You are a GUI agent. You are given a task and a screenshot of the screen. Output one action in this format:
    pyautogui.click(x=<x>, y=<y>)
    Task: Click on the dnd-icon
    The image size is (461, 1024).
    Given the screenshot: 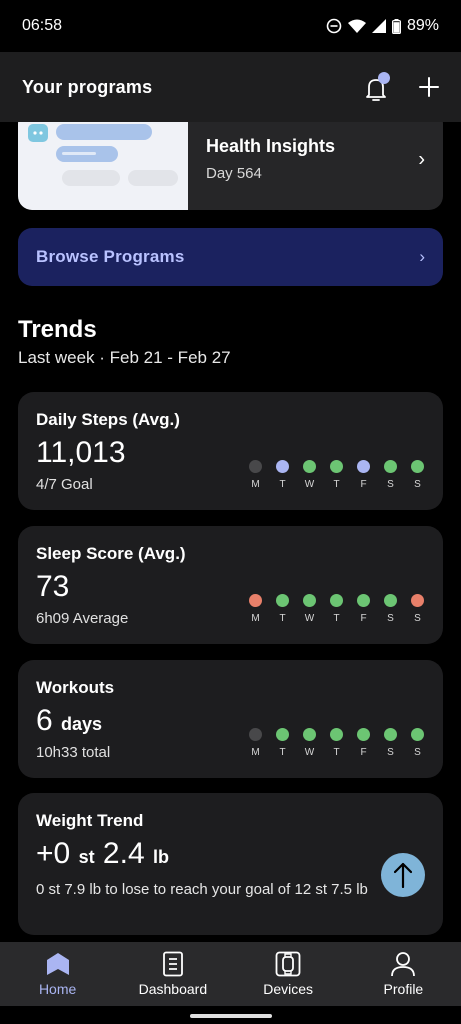 What is the action you would take?
    pyautogui.click(x=334, y=26)
    